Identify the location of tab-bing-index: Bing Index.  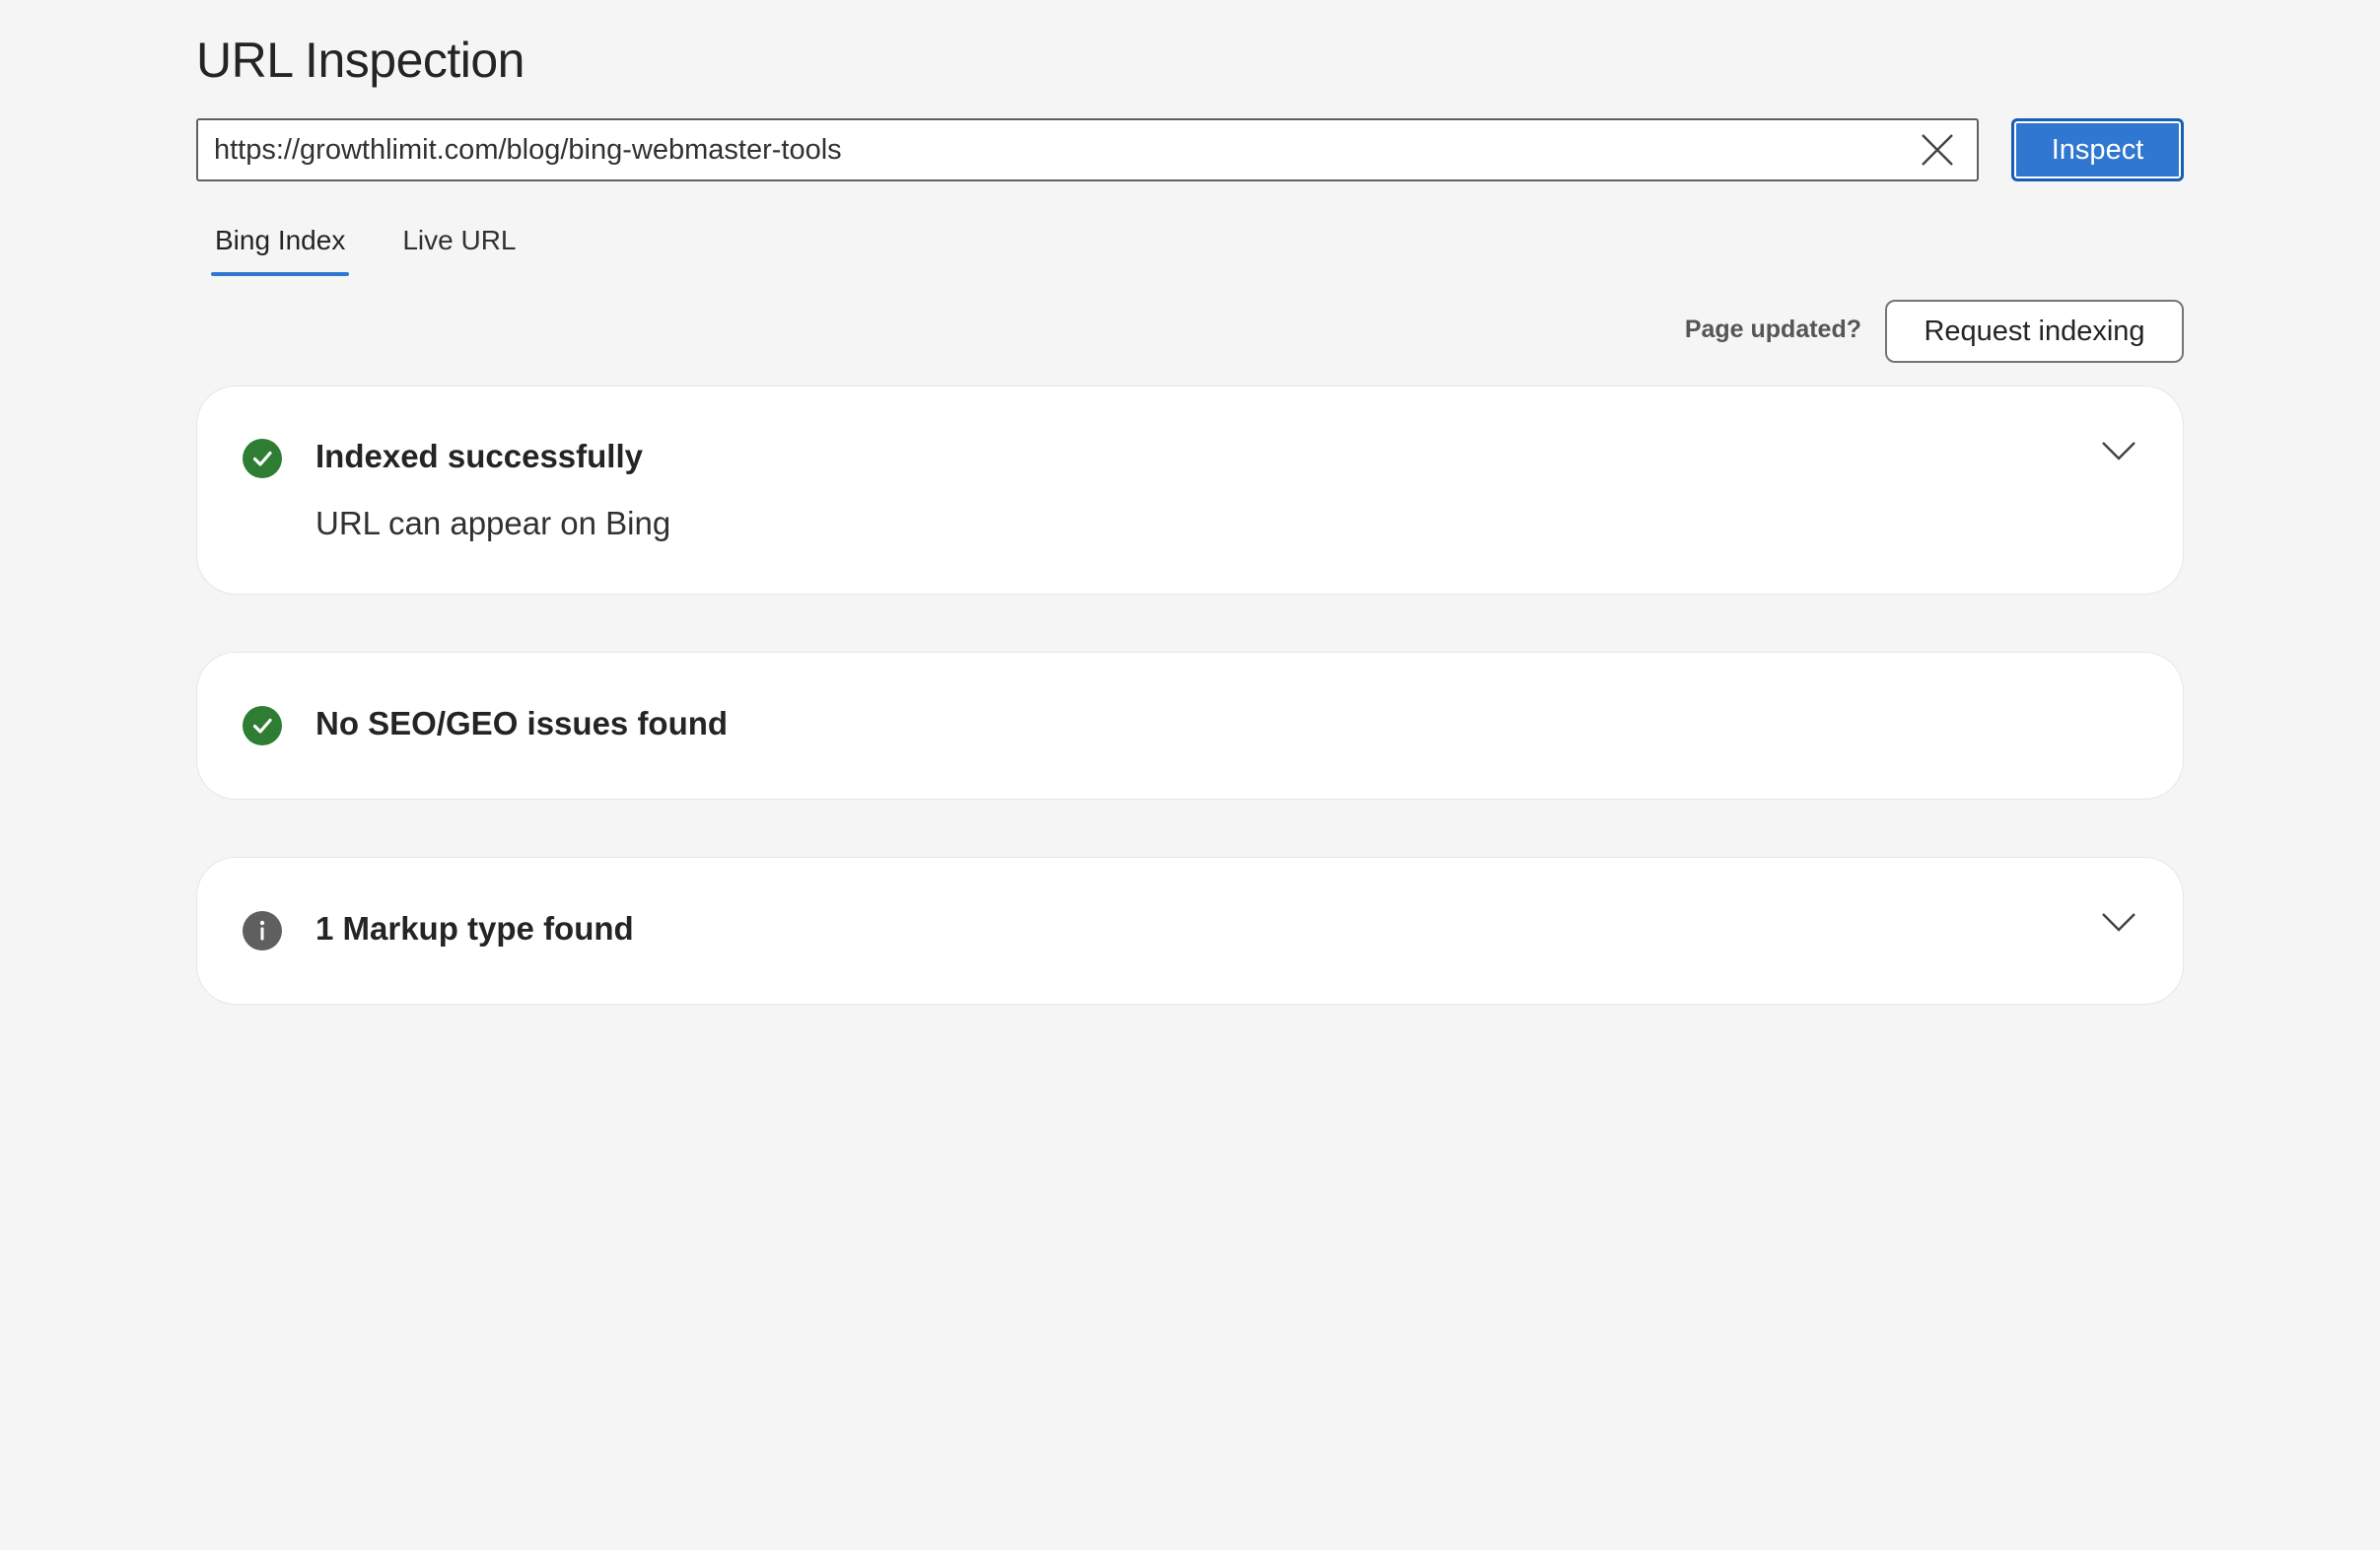
(280, 246).